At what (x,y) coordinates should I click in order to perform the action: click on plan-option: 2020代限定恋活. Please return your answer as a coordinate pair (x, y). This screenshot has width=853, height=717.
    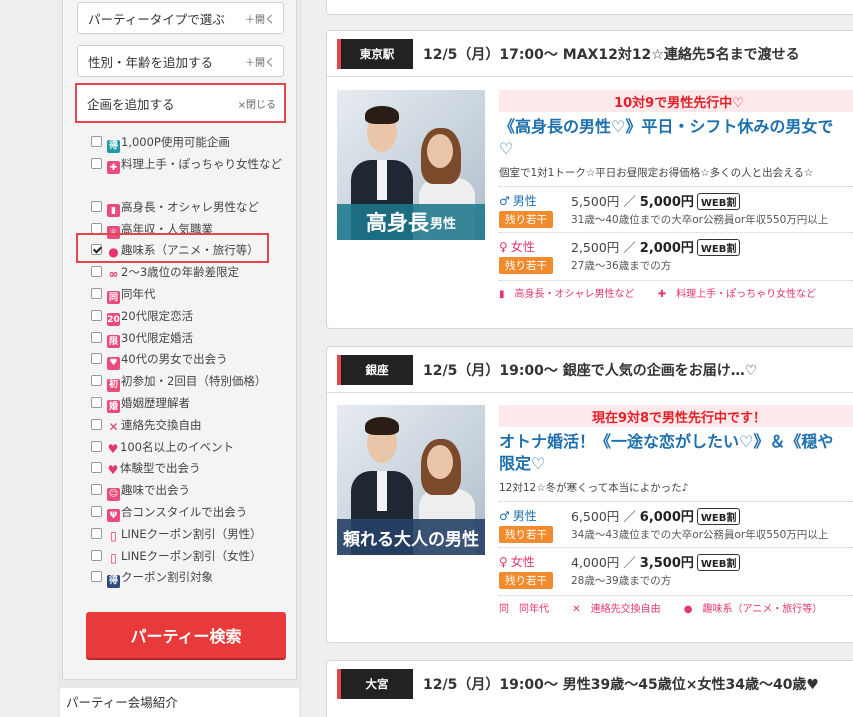
    Looking at the image, I should click on (191, 318).